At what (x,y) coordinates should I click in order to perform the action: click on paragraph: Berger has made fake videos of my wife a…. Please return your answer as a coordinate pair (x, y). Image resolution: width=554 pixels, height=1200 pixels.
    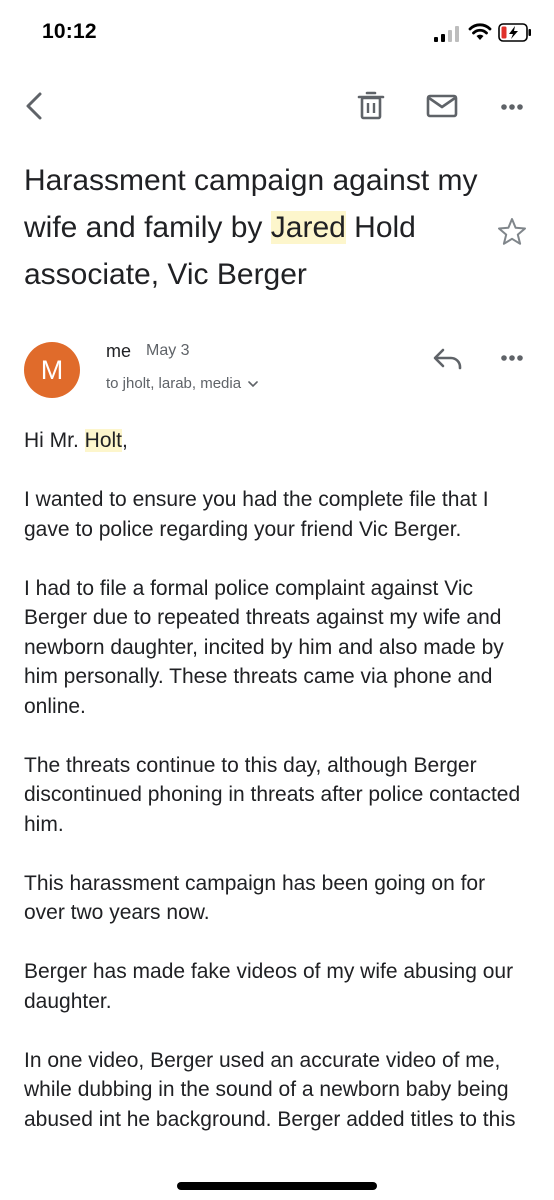
    Looking at the image, I should click on (269, 986).